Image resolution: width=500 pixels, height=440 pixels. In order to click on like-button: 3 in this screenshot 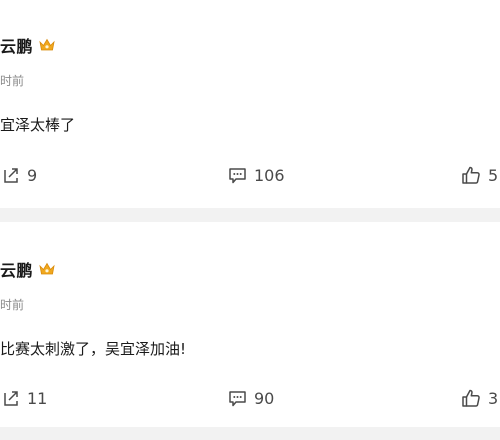, I will do `click(479, 398)`.